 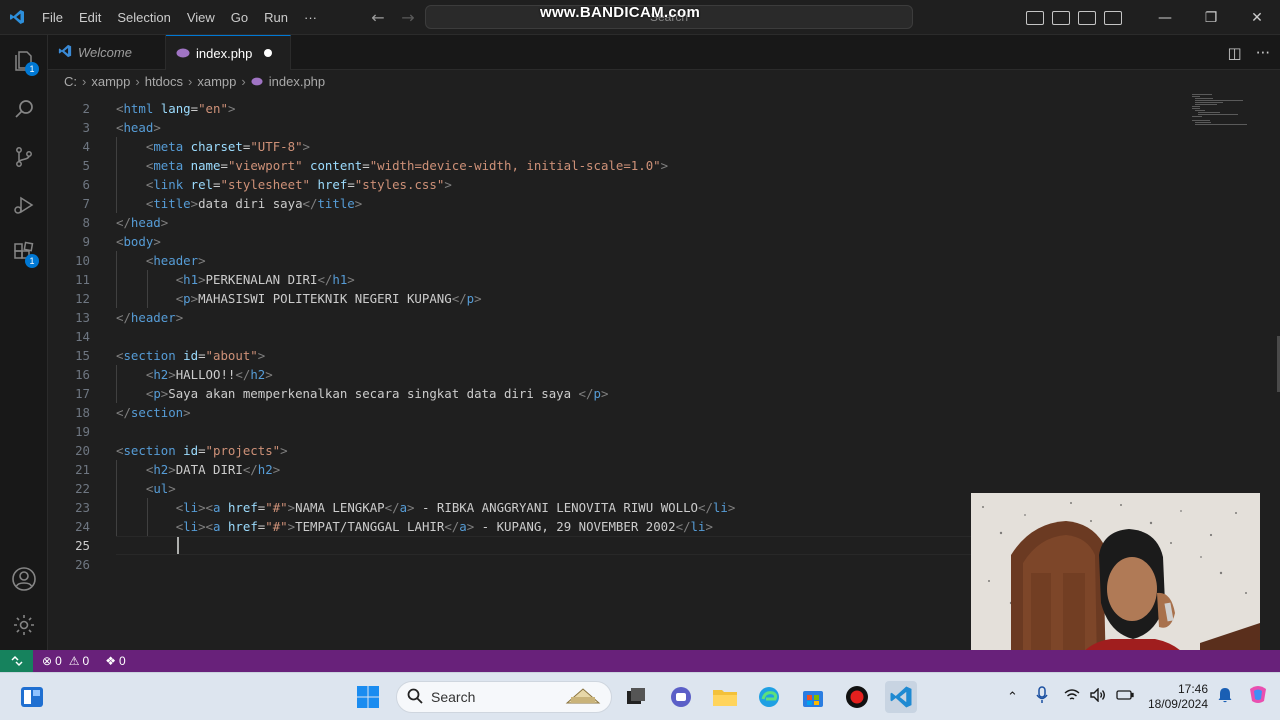 I want to click on chevron-up-icon: ⌃, so click(x=1012, y=697).